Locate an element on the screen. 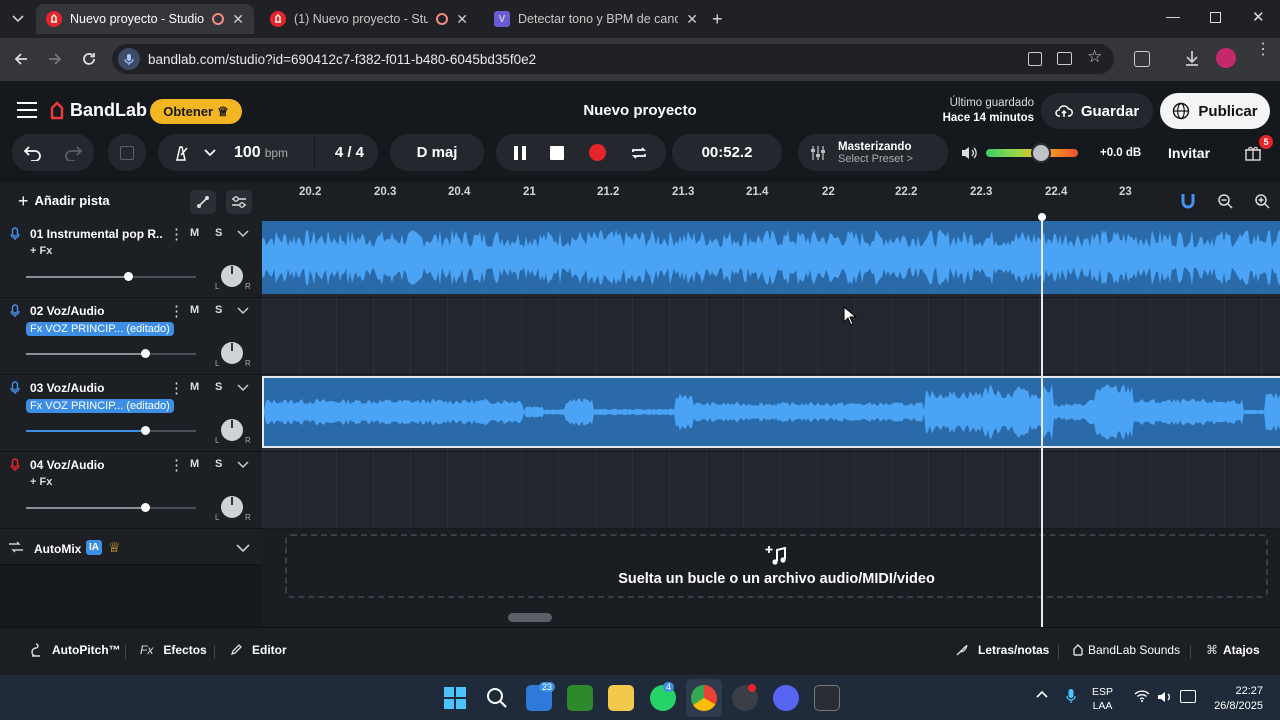 Image resolution: width=1280 pixels, height=720 pixels. tab-nuevo-proyecto: Nuevo proyecto - Studio ✕ is located at coordinates (145, 19).